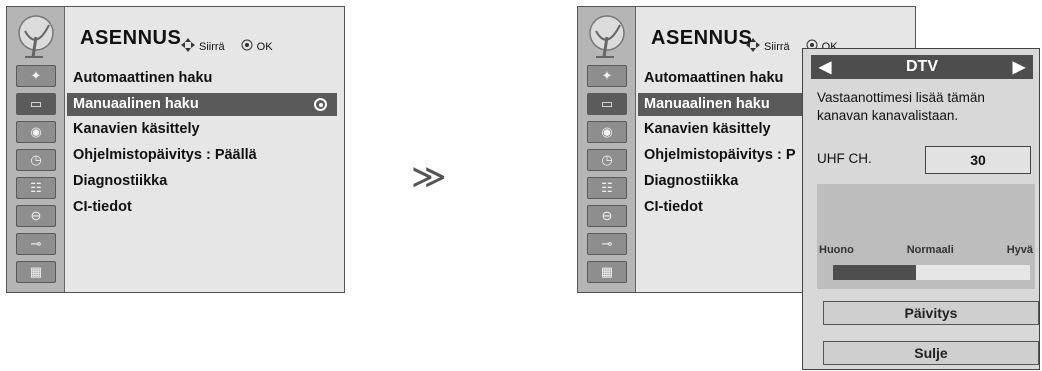 The height and width of the screenshot is (371, 1042). I want to click on broadcast-type-selector: ◀ DTV ▶, so click(922, 67).